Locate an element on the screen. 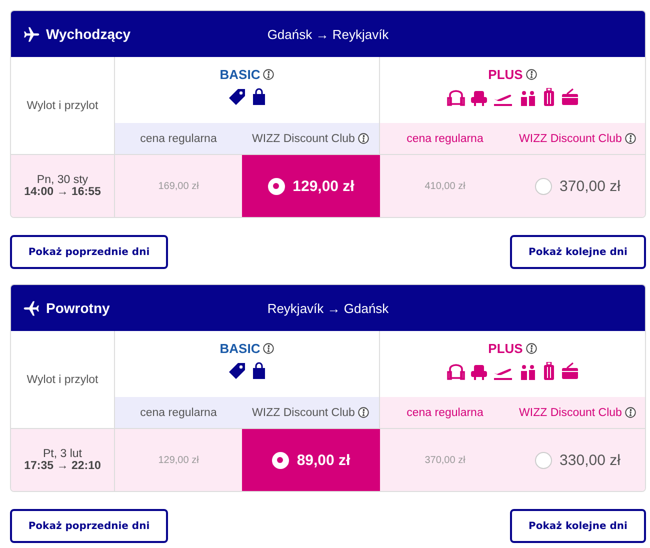  fare-option: 129,00 zł is located at coordinates (311, 186).